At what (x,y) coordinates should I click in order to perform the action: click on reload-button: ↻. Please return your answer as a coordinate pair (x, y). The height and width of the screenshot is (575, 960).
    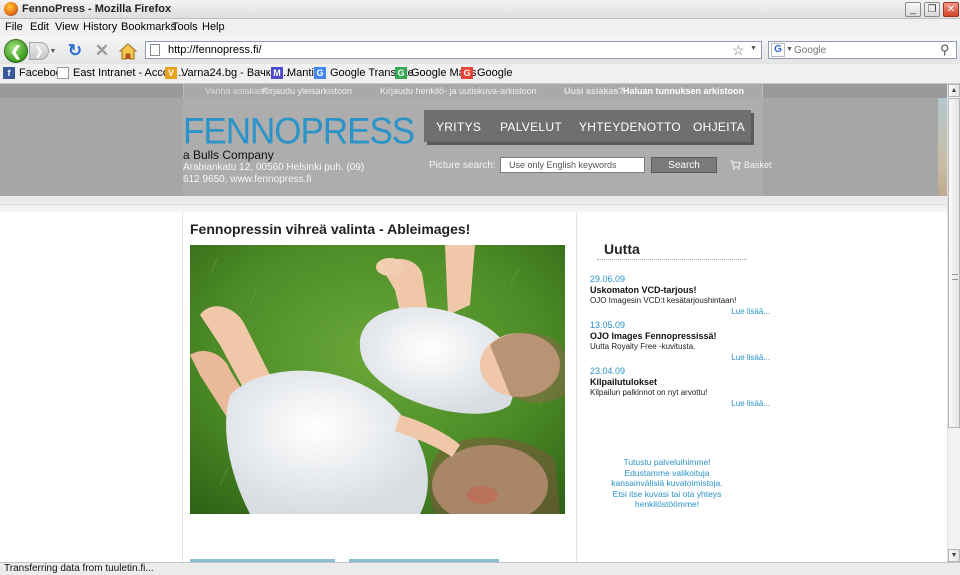
    Looking at the image, I should click on (75, 50).